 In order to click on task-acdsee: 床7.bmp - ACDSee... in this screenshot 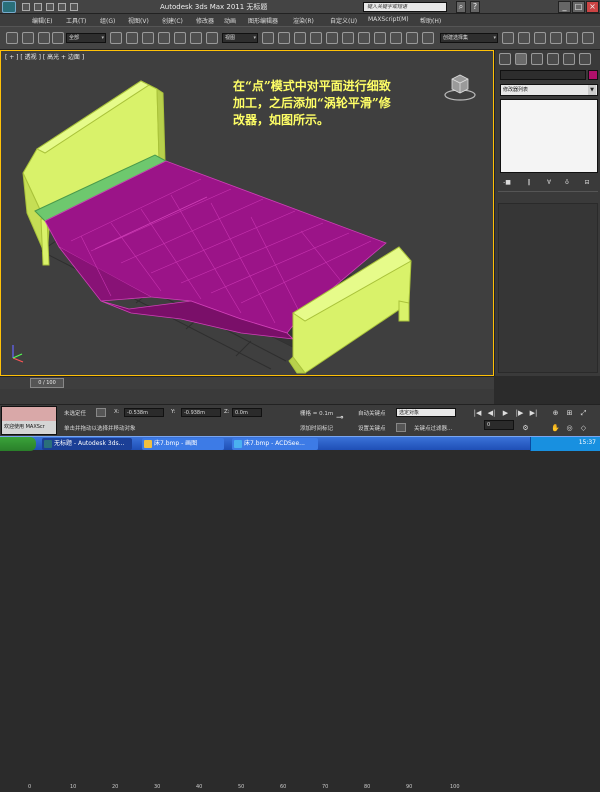, I will do `click(275, 444)`.